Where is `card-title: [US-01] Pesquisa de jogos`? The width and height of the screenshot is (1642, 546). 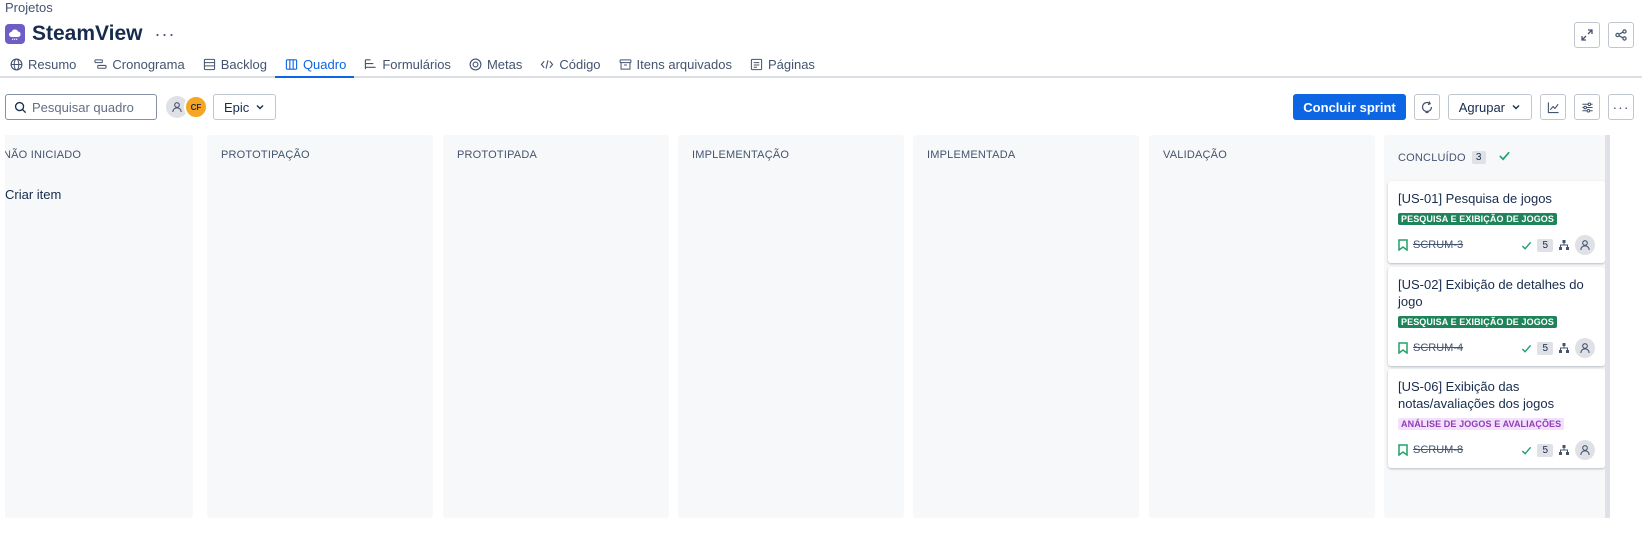
card-title: [US-01] Pesquisa de jogos is located at coordinates (1475, 198).